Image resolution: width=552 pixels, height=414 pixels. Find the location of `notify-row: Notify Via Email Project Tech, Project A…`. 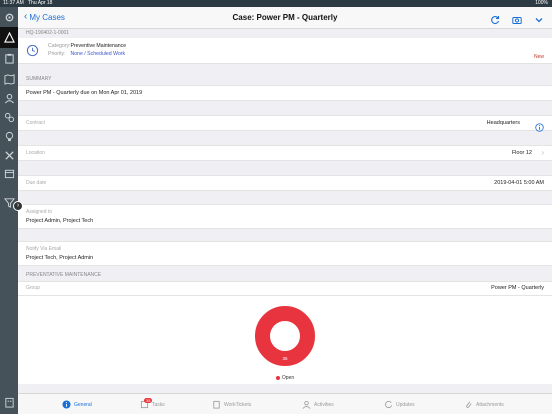

notify-row: Notify Via Email Project Tech, Project A… is located at coordinates (285, 253).